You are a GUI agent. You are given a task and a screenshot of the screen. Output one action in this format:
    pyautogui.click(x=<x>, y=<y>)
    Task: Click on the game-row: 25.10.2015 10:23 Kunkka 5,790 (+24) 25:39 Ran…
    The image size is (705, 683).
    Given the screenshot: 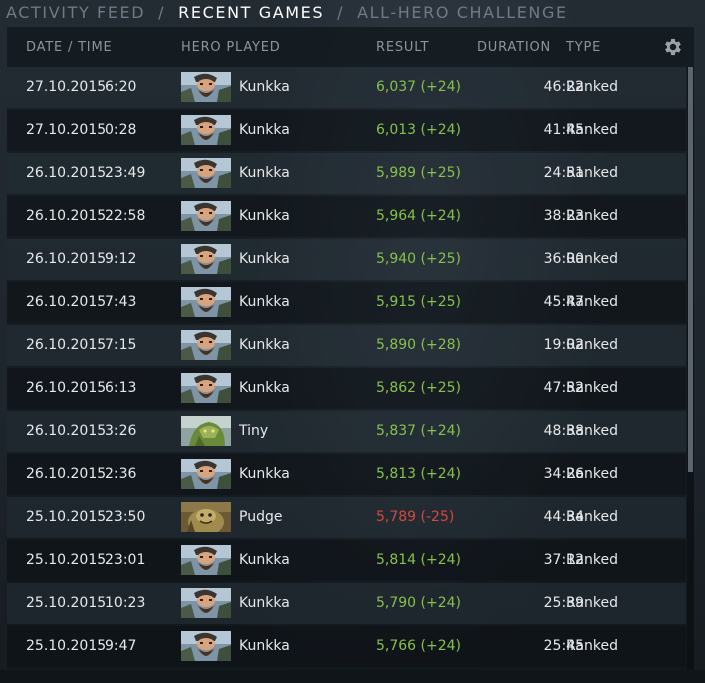 What is the action you would take?
    pyautogui.click(x=346, y=603)
    